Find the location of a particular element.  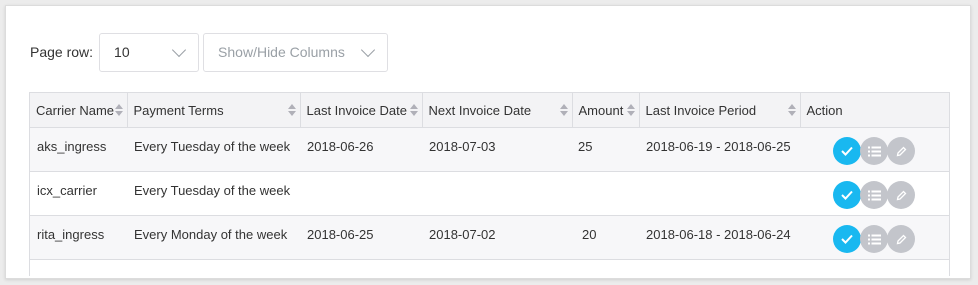

table-controls: Page row: 10 Show/Hide Columns is located at coordinates (209, 52).